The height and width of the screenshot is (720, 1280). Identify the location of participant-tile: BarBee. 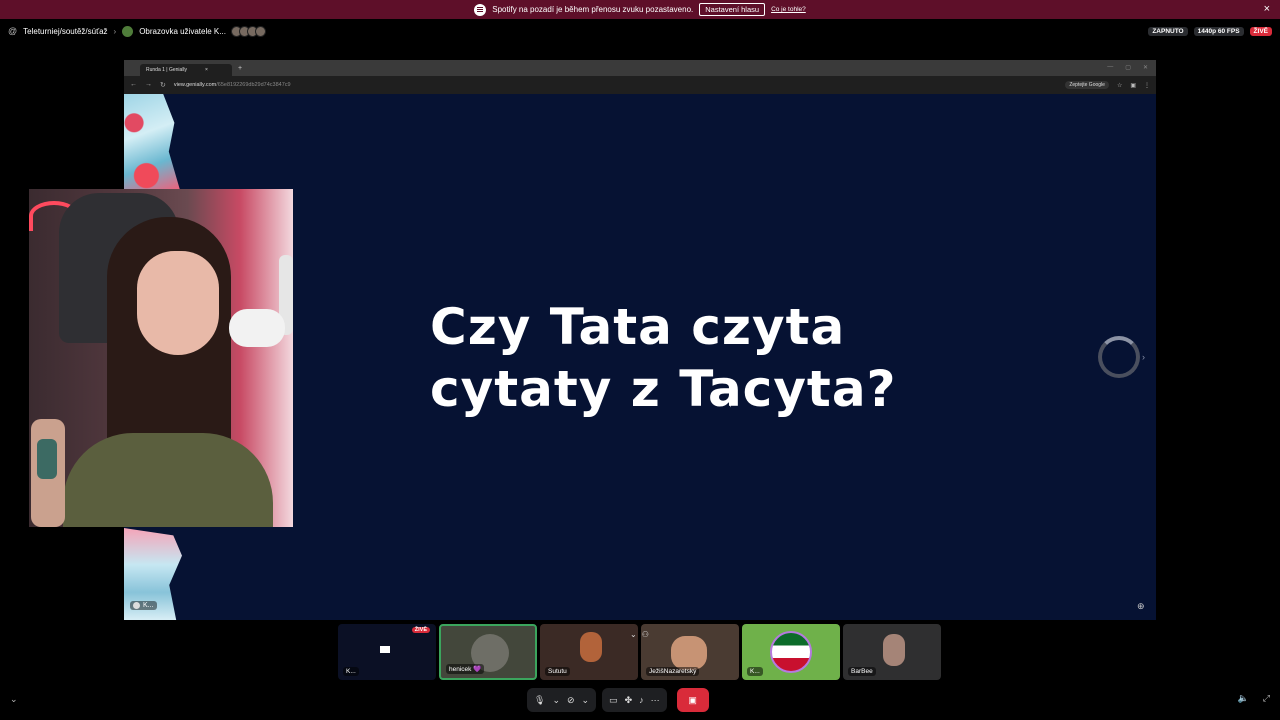
(892, 652).